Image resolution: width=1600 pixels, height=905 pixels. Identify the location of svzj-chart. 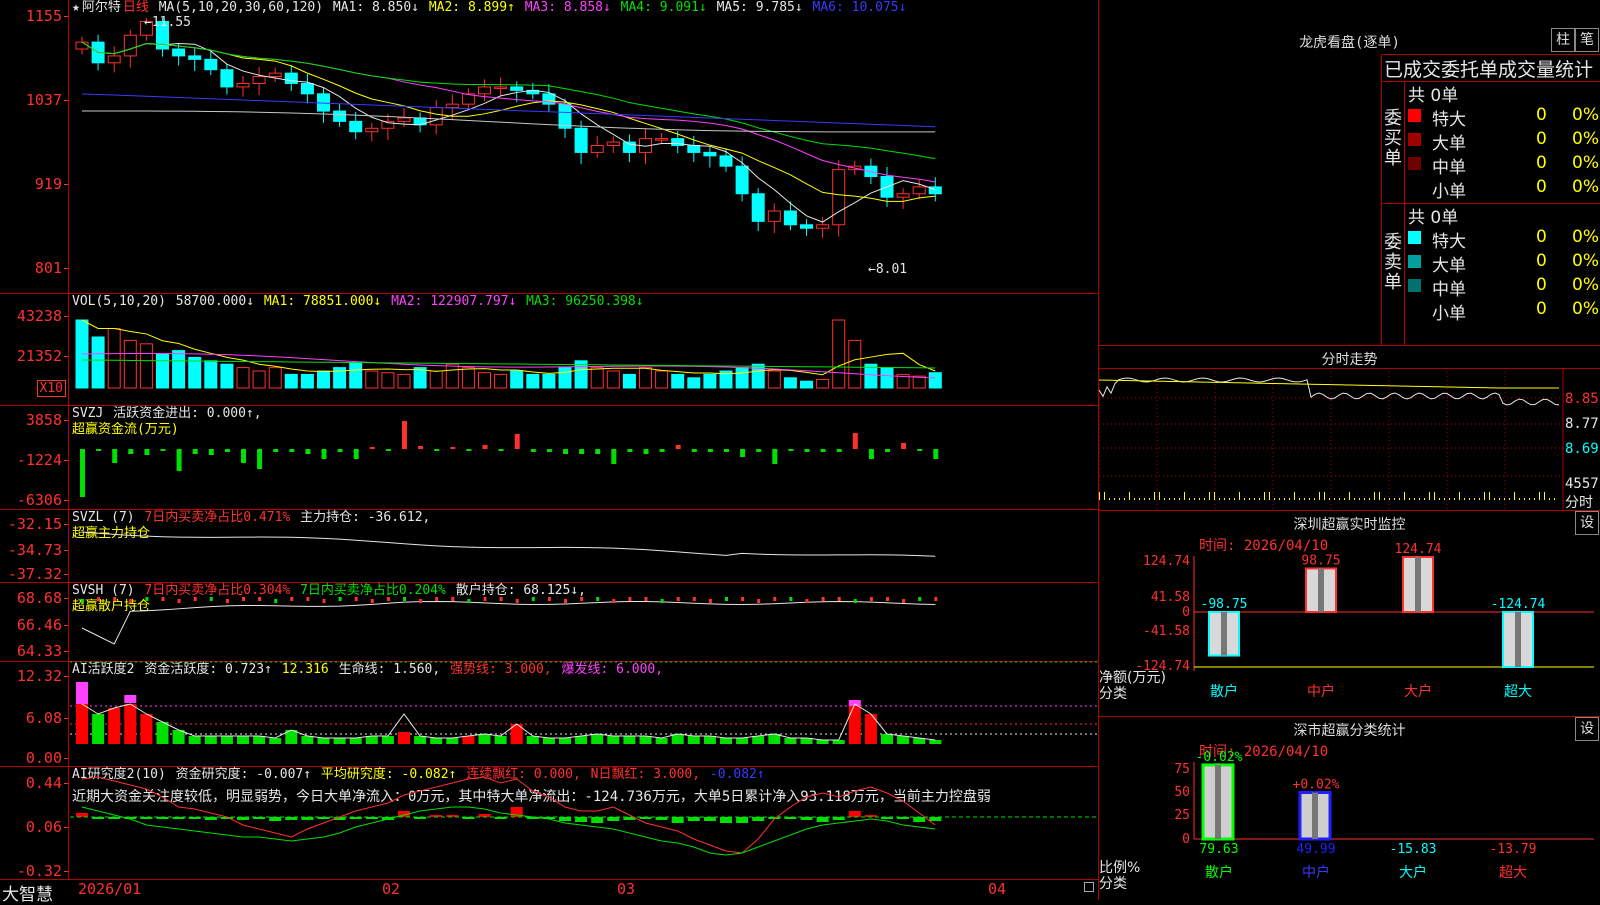
(509, 459).